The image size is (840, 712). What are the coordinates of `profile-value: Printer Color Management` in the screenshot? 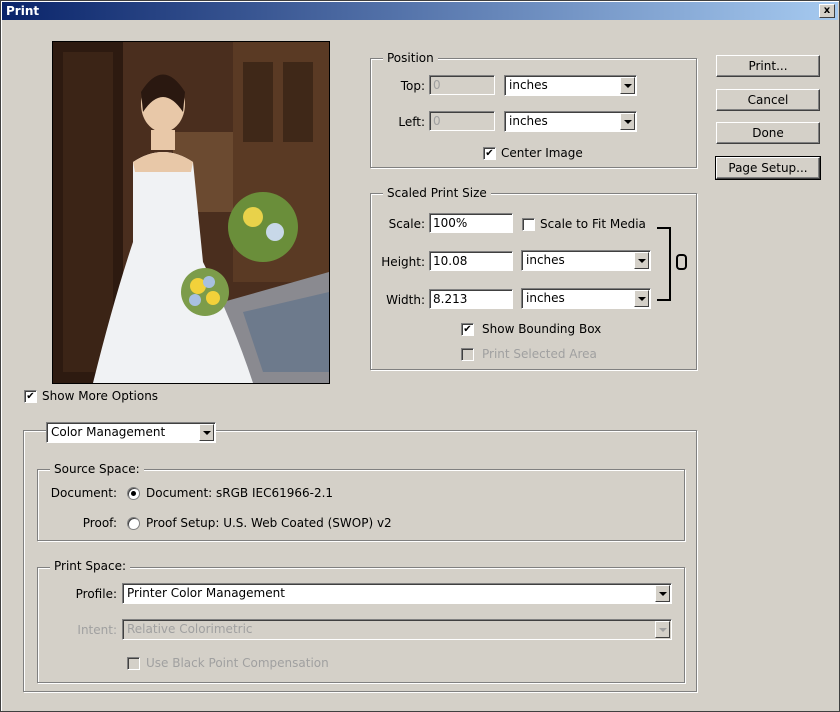 It's located at (206, 593).